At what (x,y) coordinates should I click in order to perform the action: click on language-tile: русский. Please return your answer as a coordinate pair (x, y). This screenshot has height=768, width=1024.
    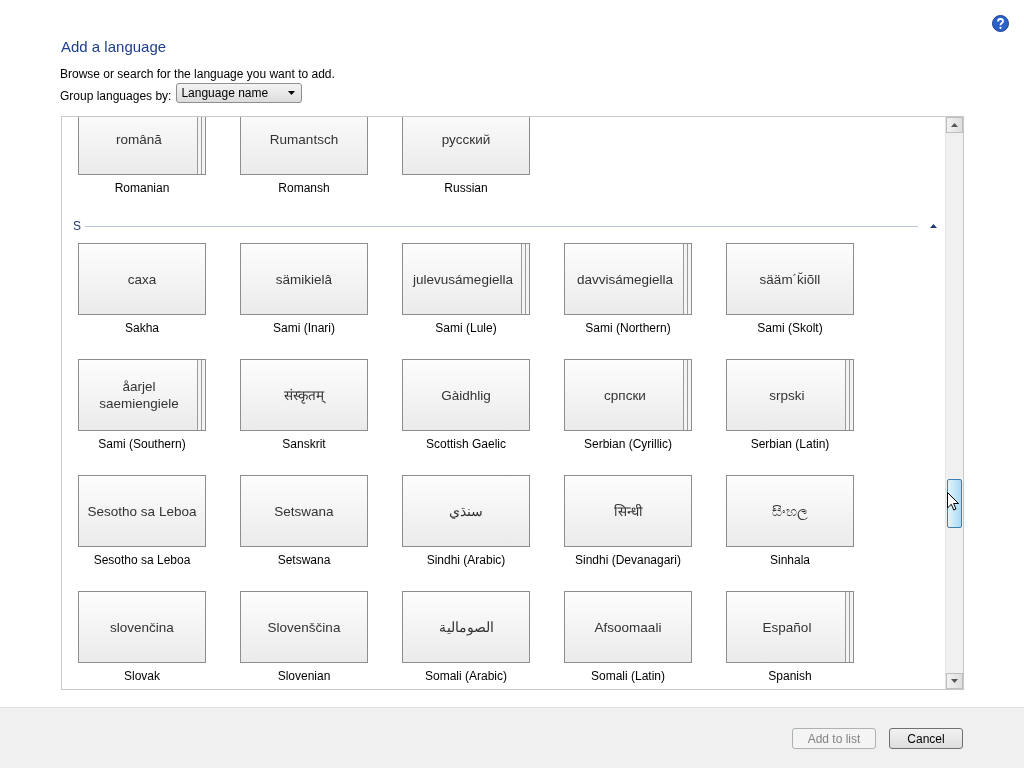
    Looking at the image, I should click on (466, 146).